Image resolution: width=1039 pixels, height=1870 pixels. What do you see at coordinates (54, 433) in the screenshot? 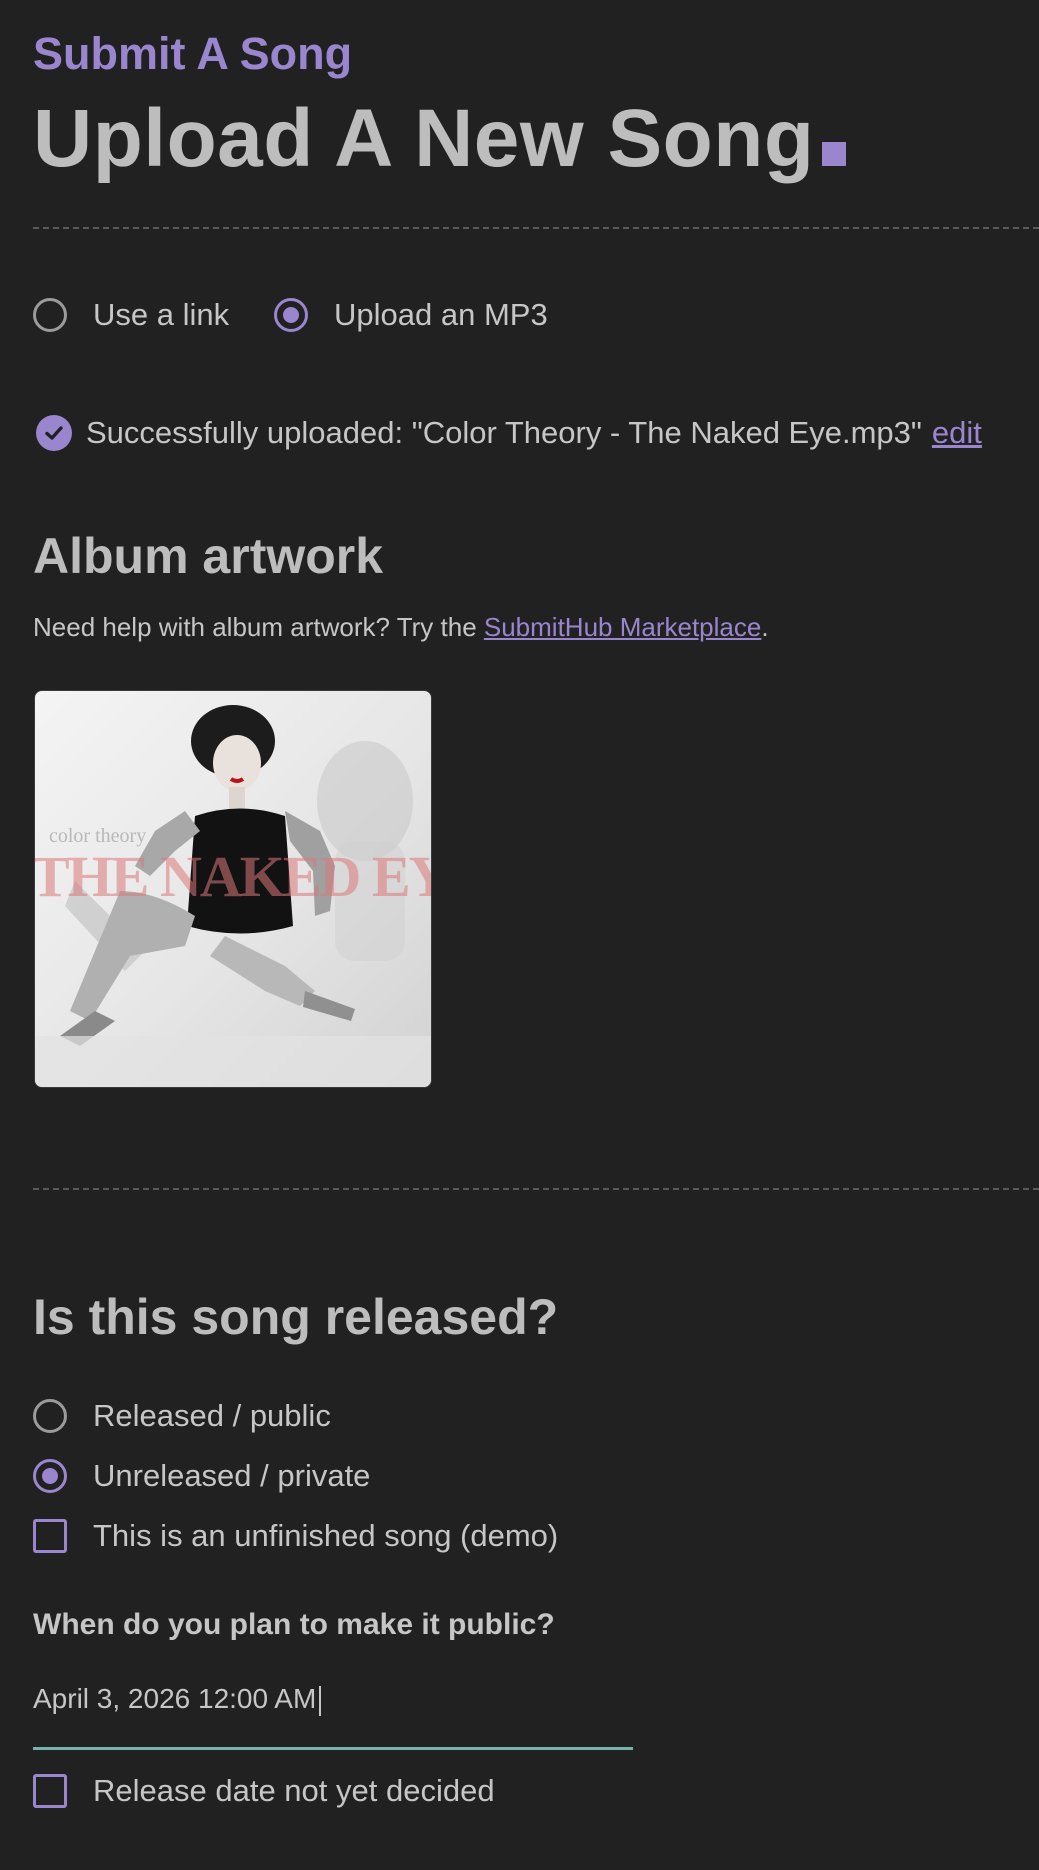
I see `check-circle-icon` at bounding box center [54, 433].